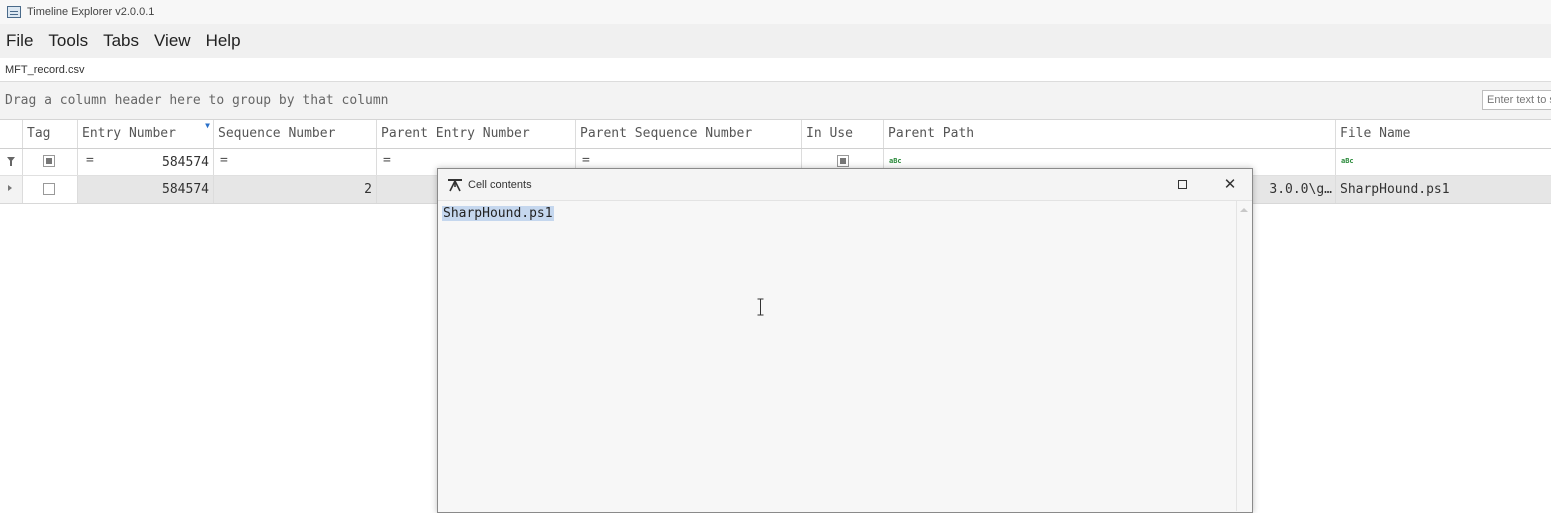 The image size is (1551, 513). What do you see at coordinates (775, 41) in the screenshot?
I see `menu-bar: File Tools Tabs View Help` at bounding box center [775, 41].